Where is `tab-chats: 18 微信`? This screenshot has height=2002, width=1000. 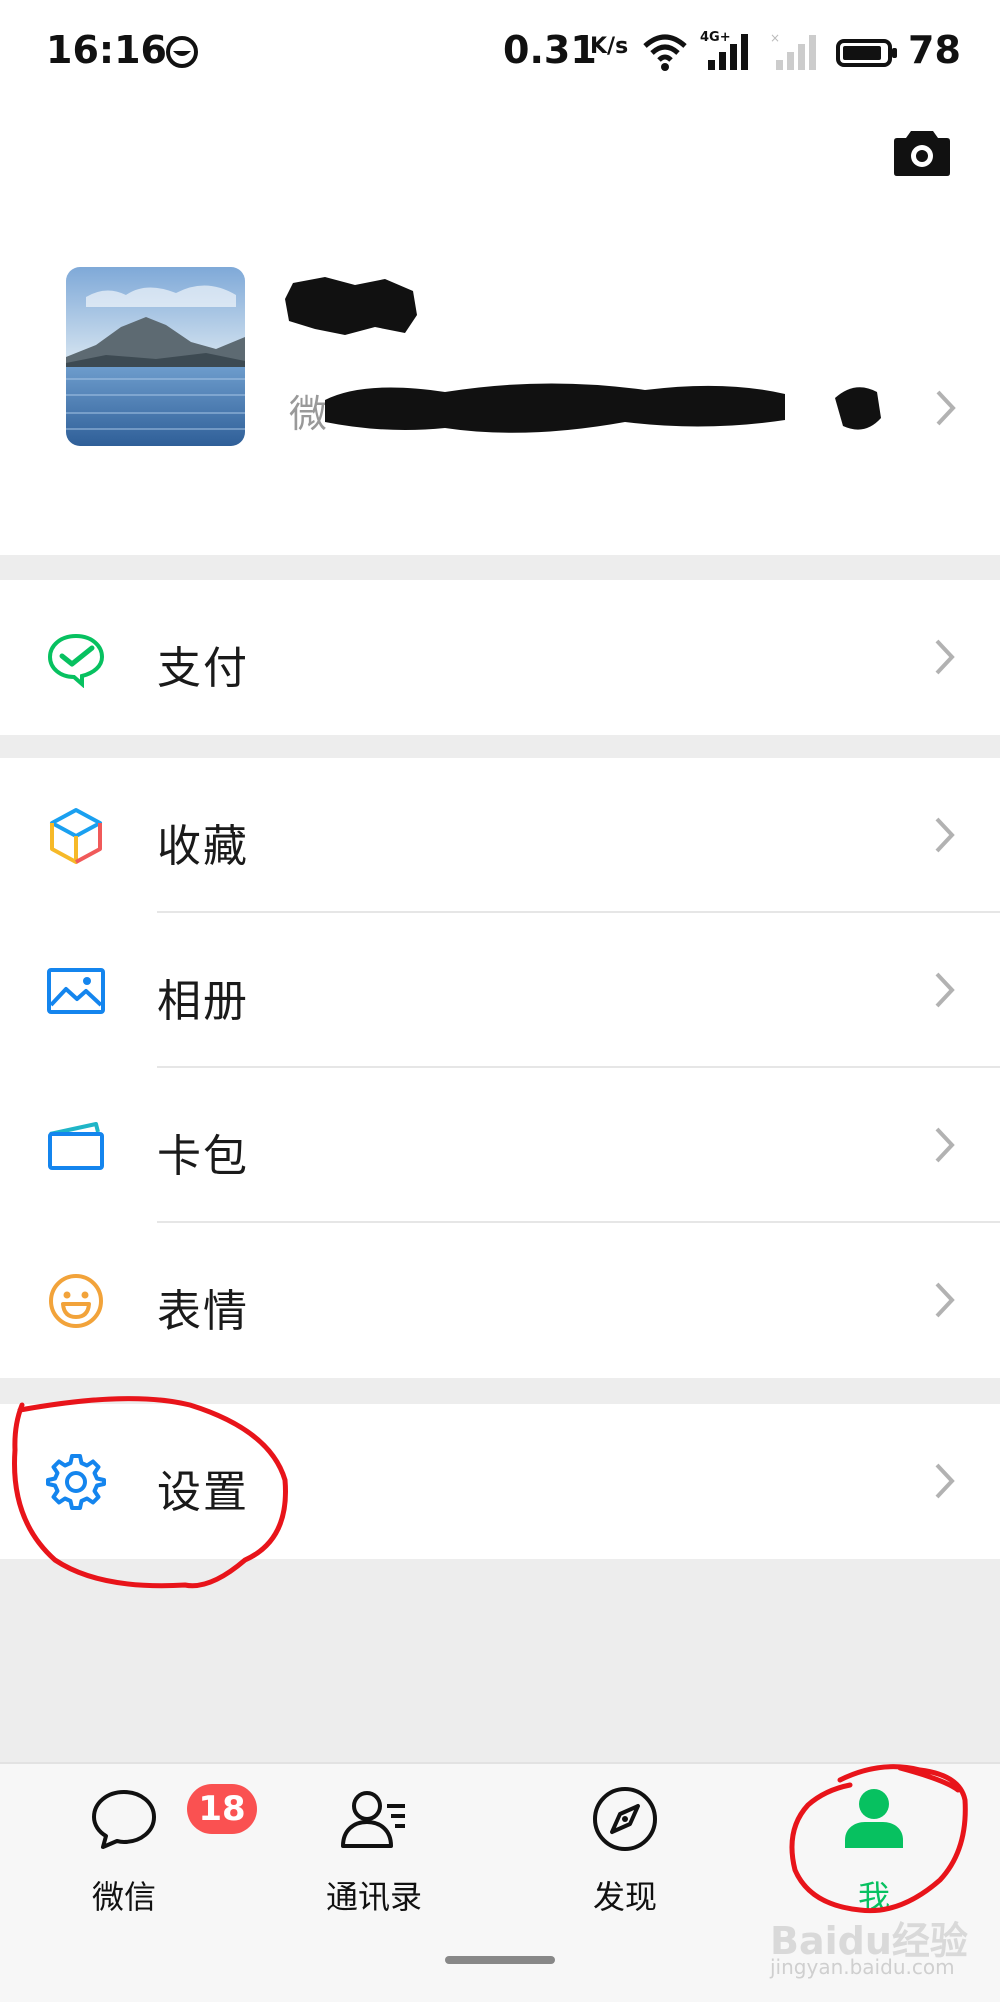 tab-chats: 18 微信 is located at coordinates (150, 1854).